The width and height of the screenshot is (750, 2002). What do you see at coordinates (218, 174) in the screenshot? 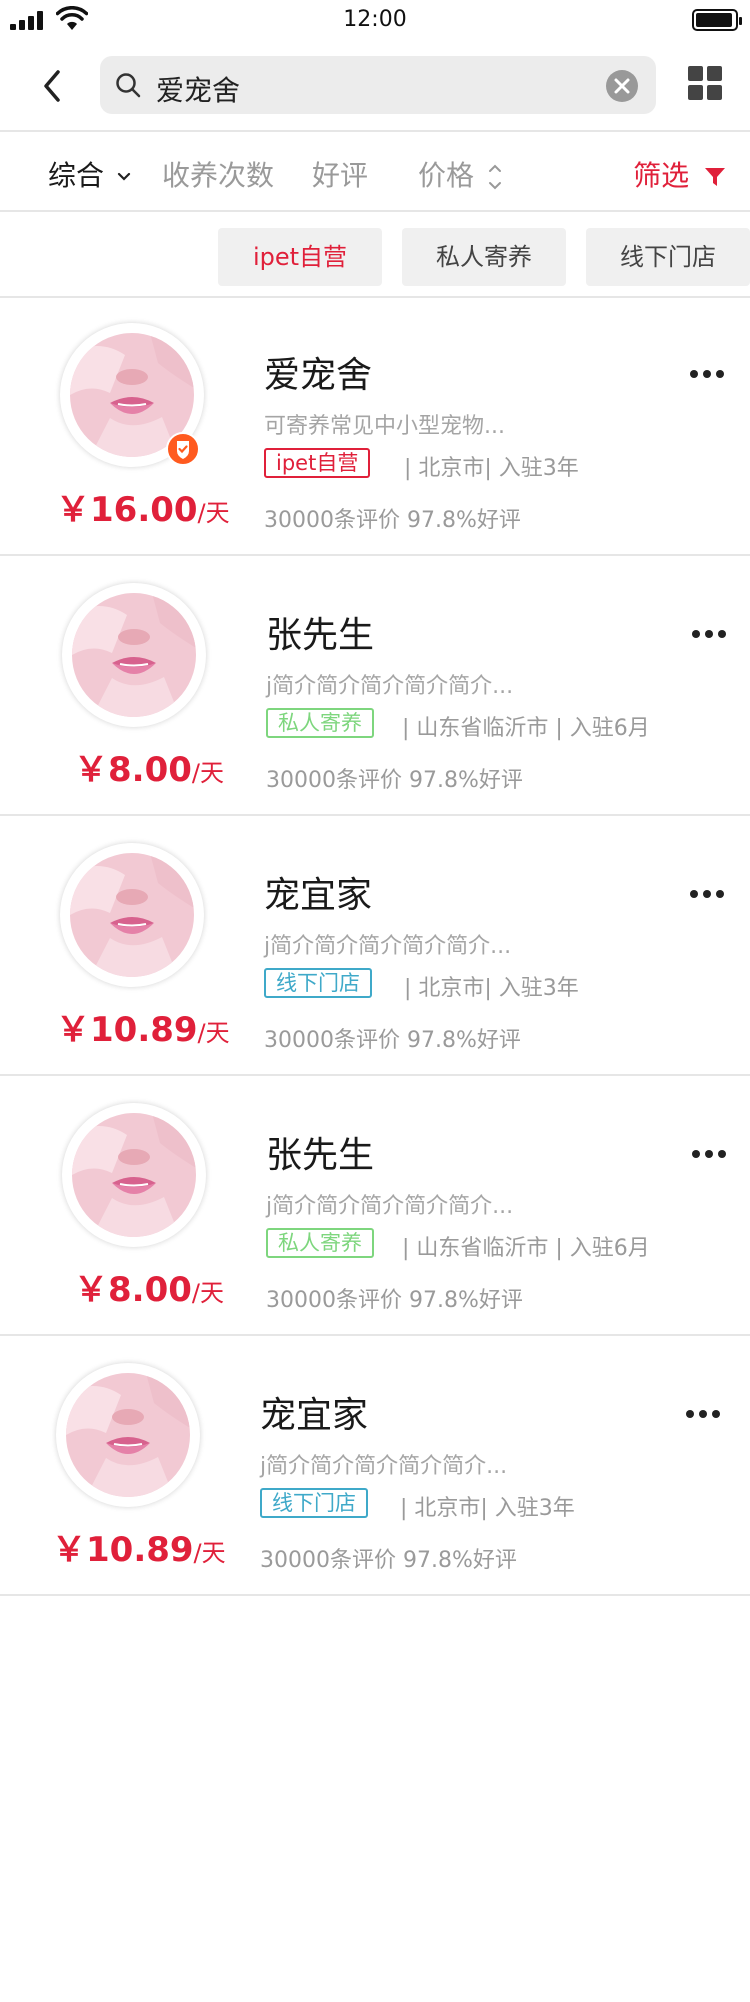
I see `sort-adoption-count: 收养次数` at bounding box center [218, 174].